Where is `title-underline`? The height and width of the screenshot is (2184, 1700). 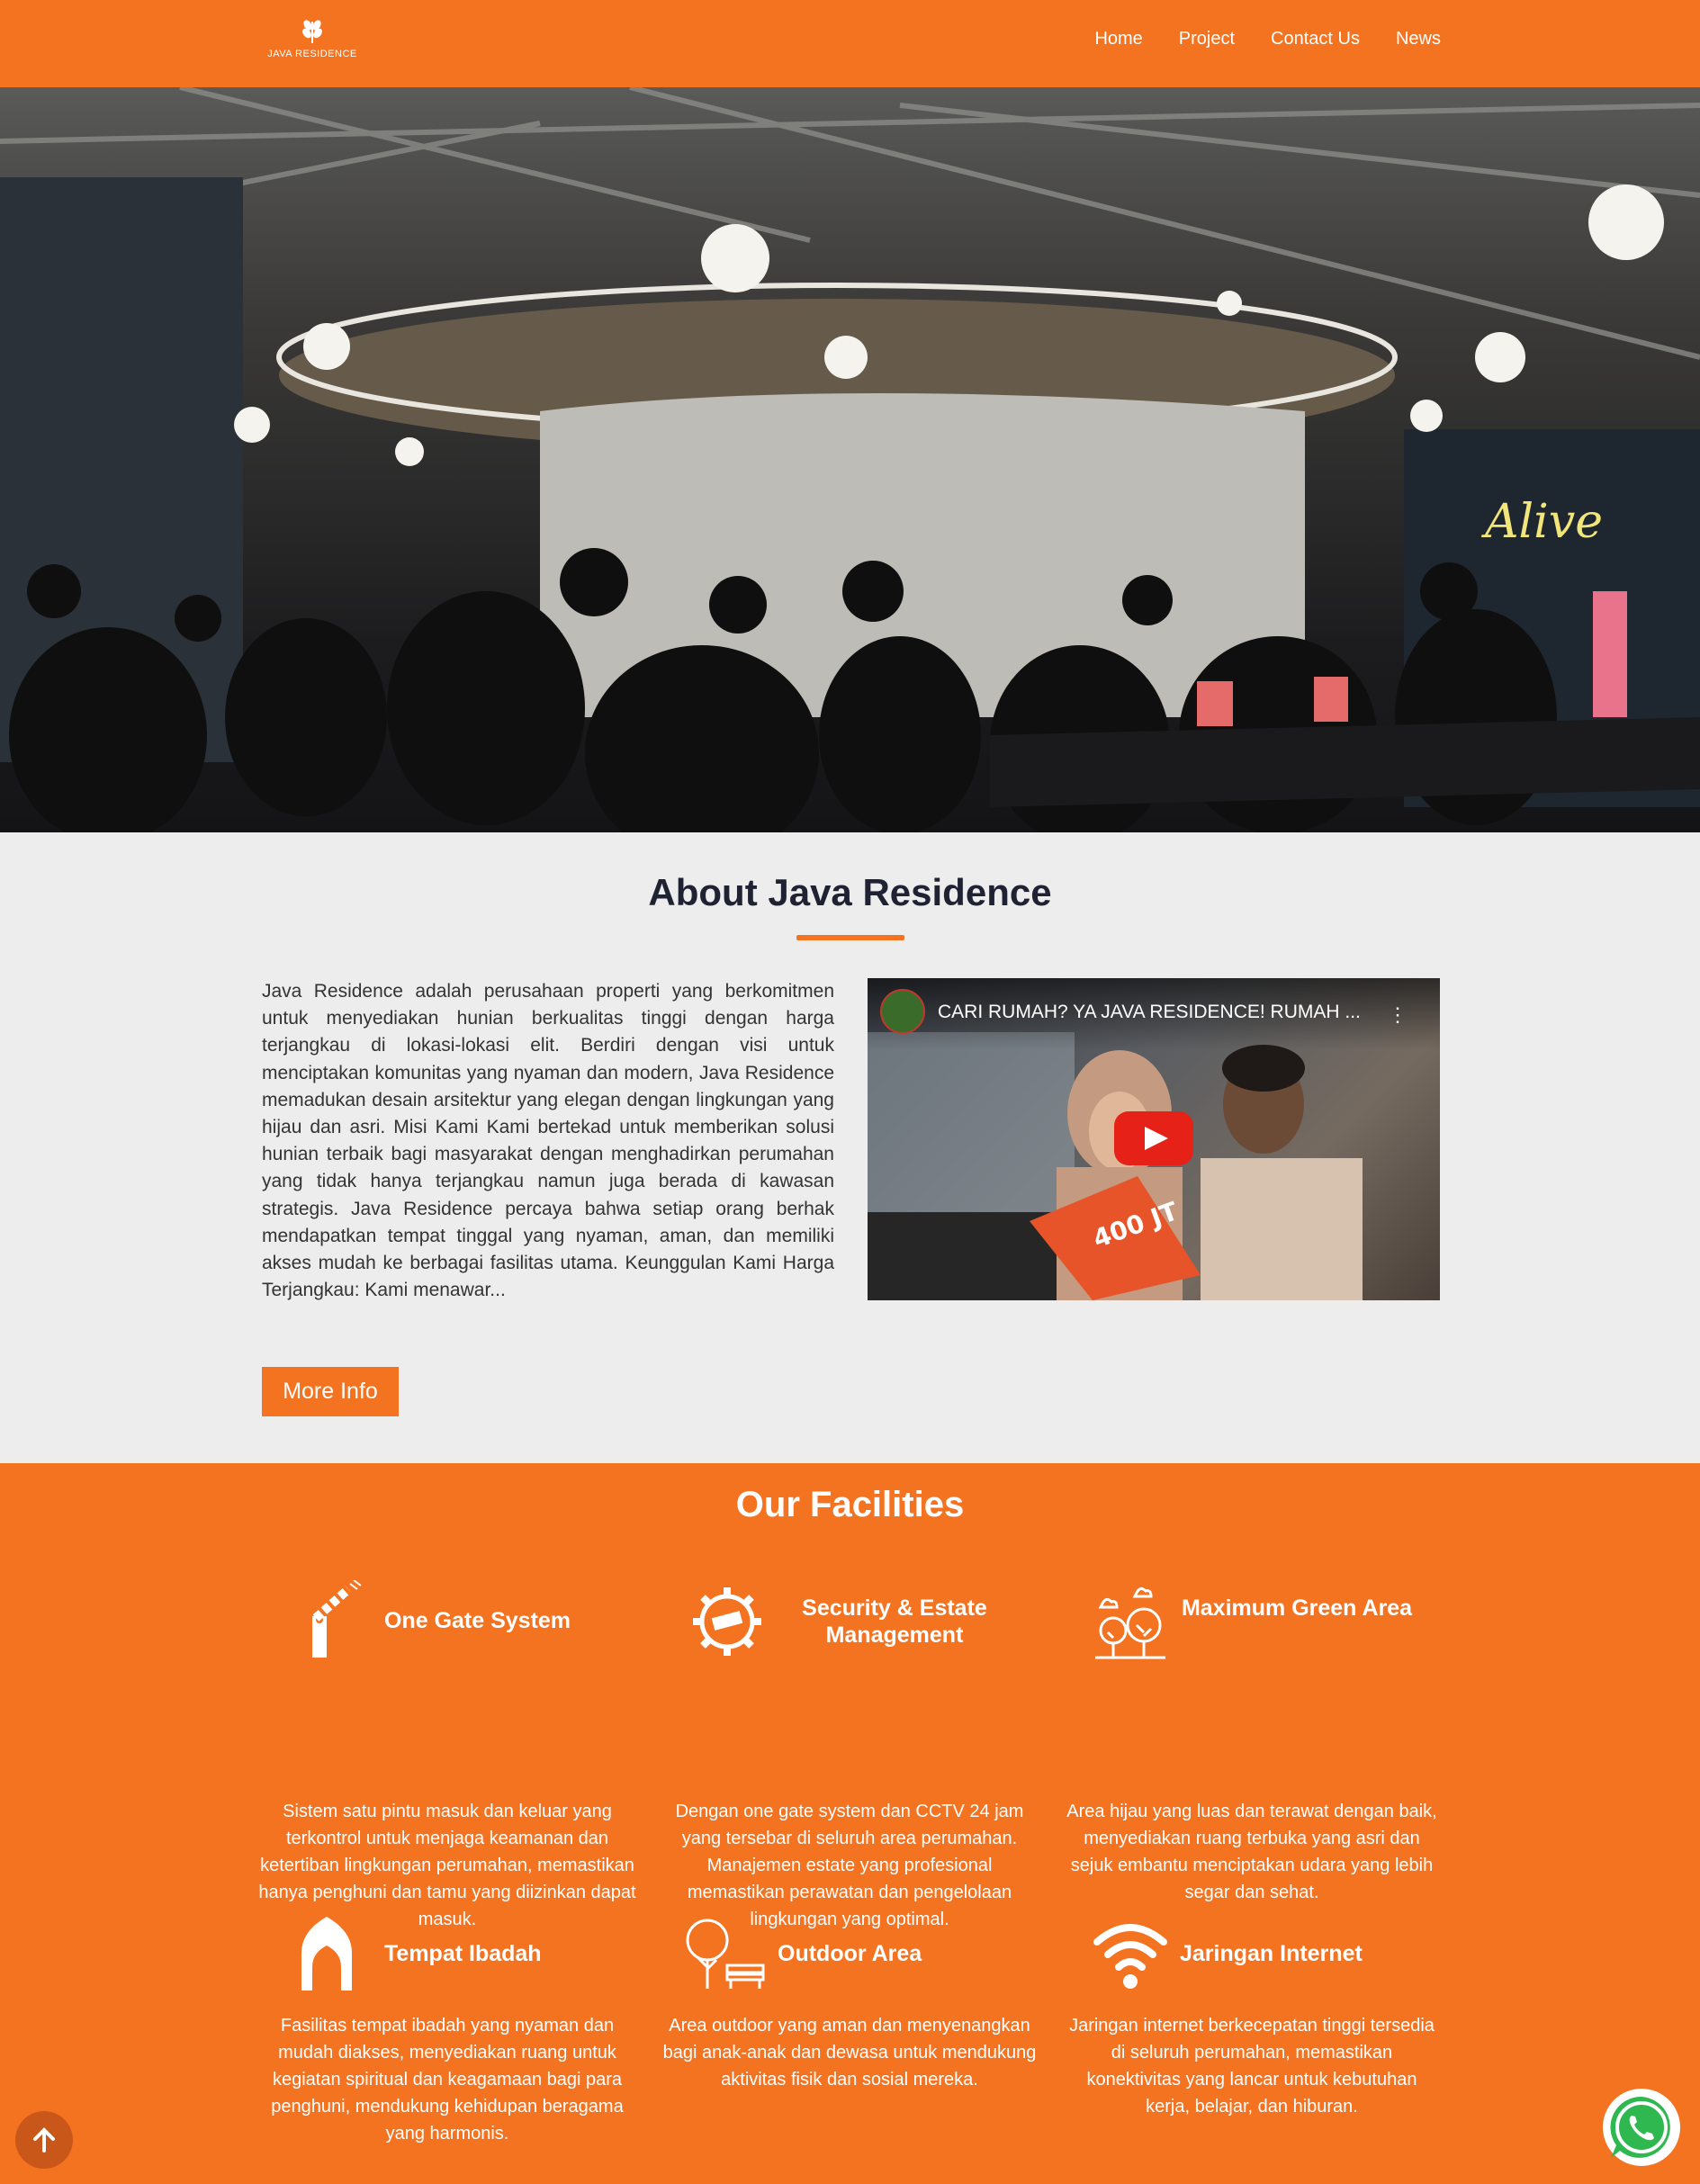
title-underline is located at coordinates (850, 937).